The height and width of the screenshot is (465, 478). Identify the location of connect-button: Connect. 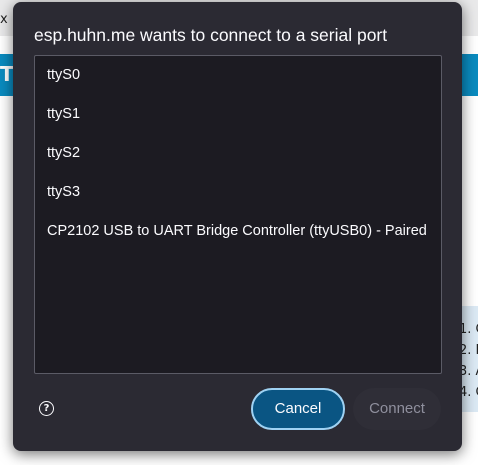
(397, 409).